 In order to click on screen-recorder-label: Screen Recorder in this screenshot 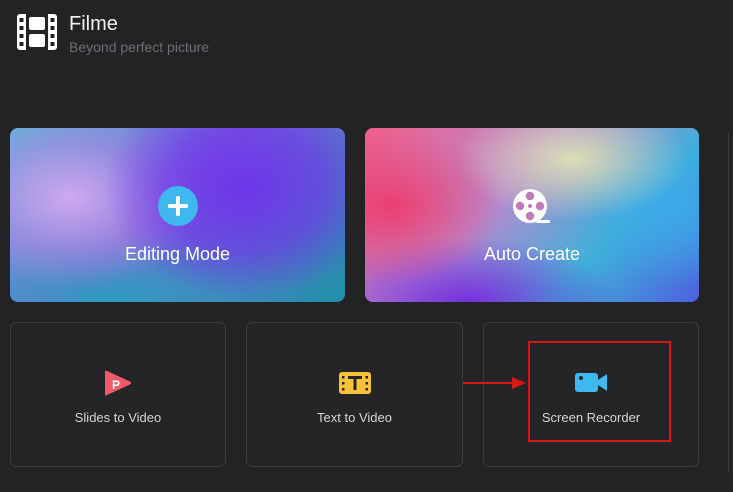, I will do `click(591, 417)`.